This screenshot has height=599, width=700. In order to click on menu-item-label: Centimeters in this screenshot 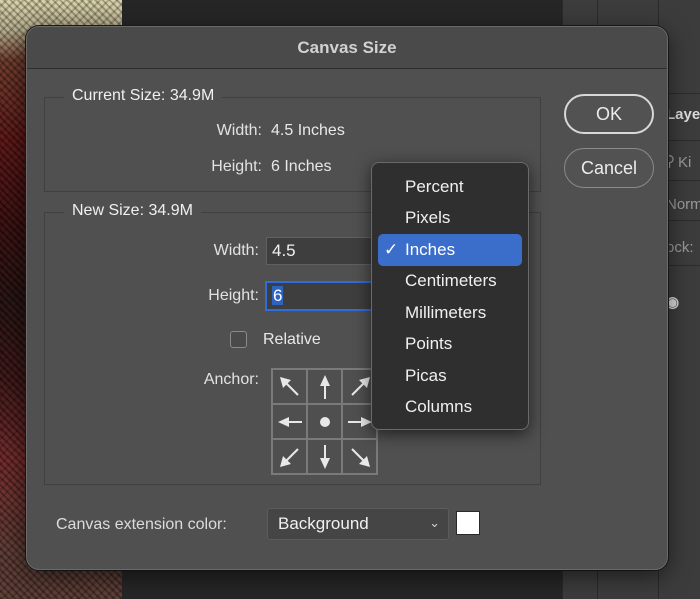, I will do `click(451, 281)`.